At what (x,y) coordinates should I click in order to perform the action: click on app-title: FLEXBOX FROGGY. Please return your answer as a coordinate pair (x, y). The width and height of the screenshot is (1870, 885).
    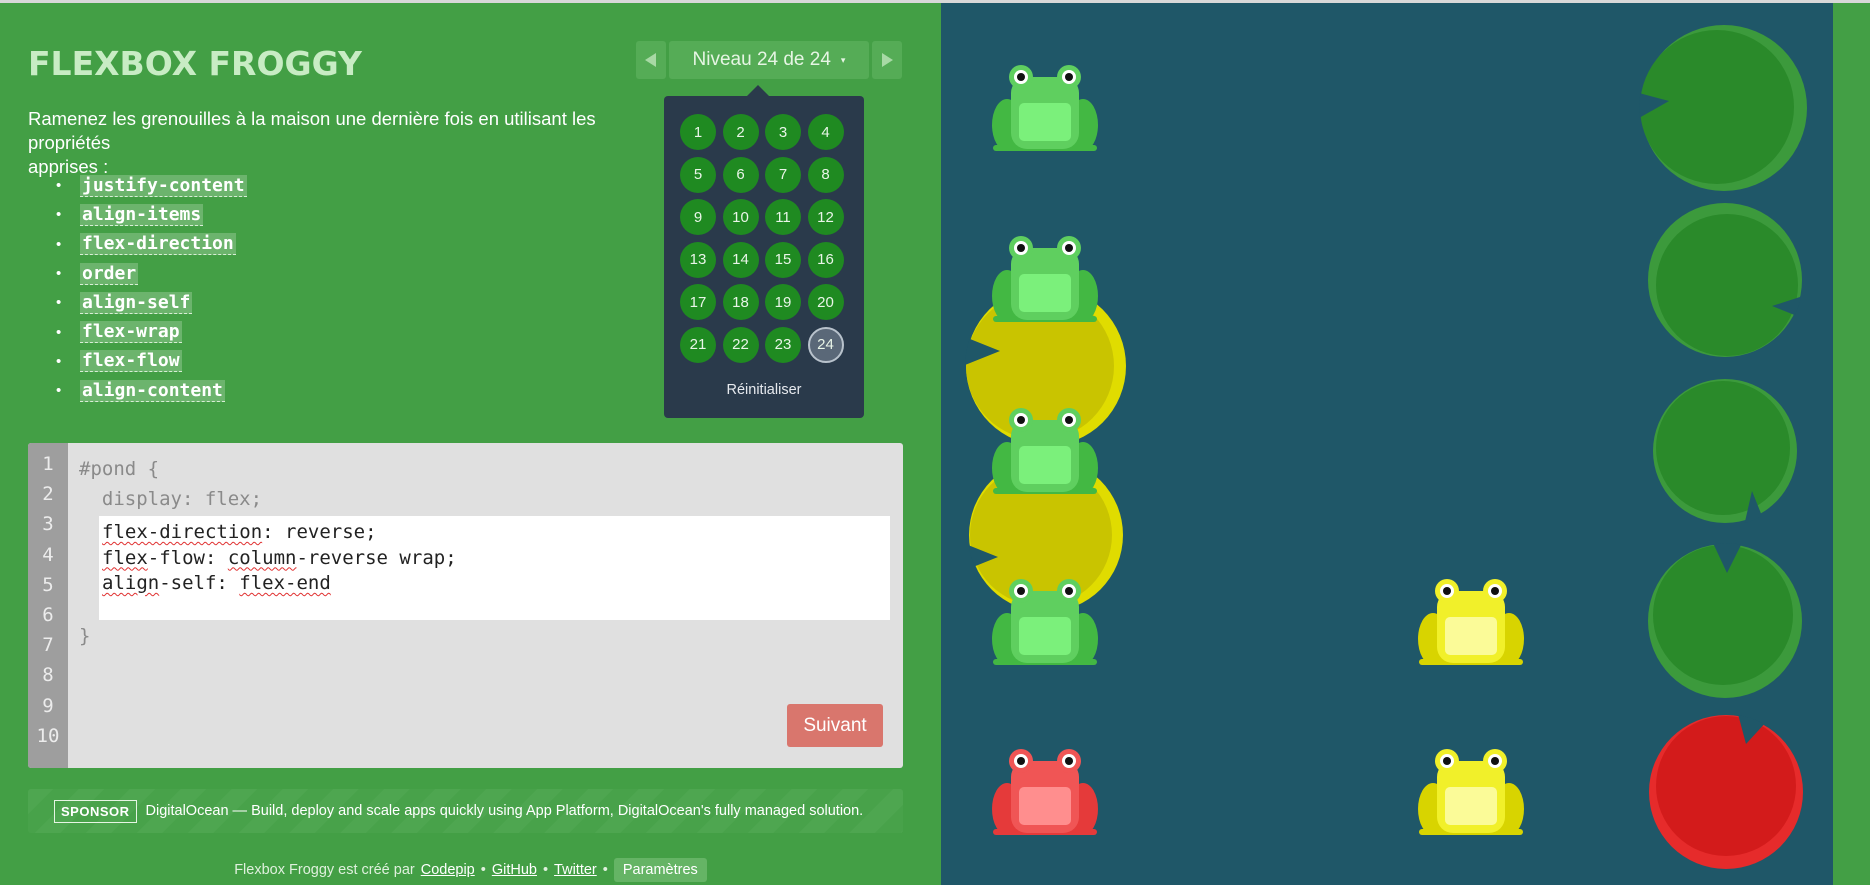
    Looking at the image, I should click on (195, 63).